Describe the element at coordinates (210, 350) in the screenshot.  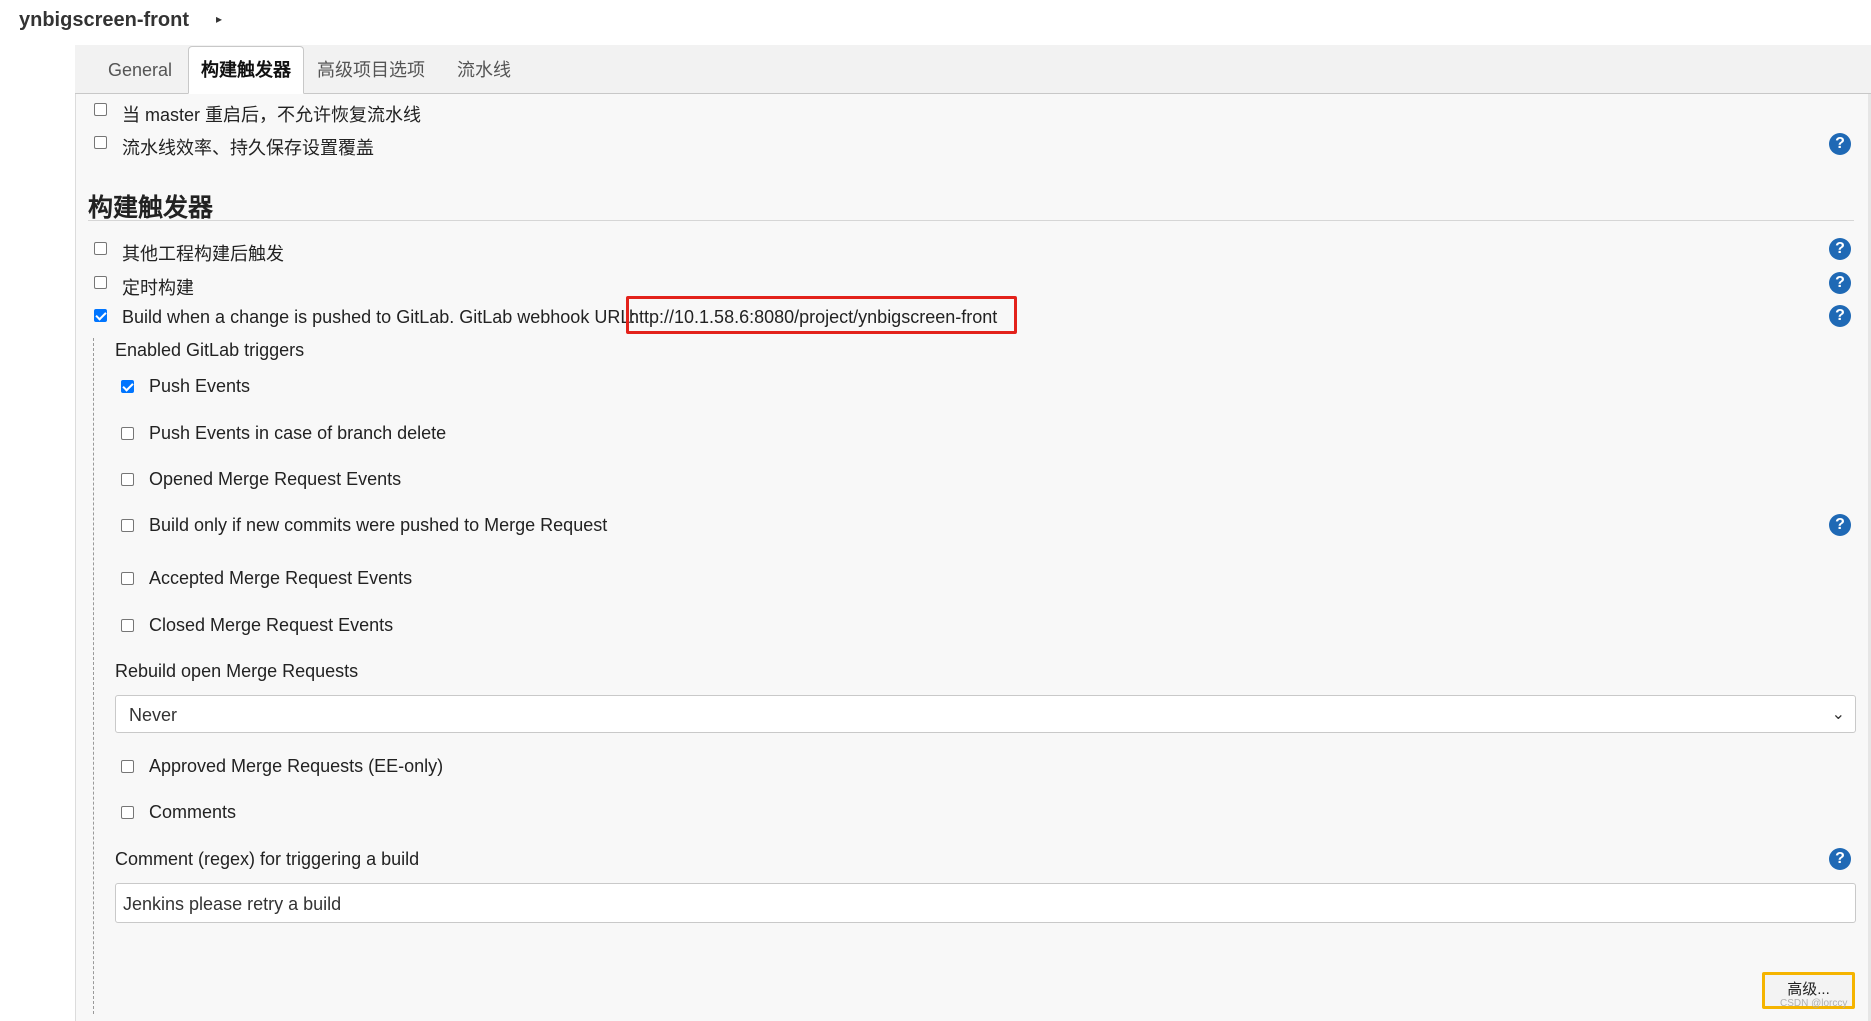
I see `enabled-gitlab-triggers-label: Enabled GitLab triggers` at that location.